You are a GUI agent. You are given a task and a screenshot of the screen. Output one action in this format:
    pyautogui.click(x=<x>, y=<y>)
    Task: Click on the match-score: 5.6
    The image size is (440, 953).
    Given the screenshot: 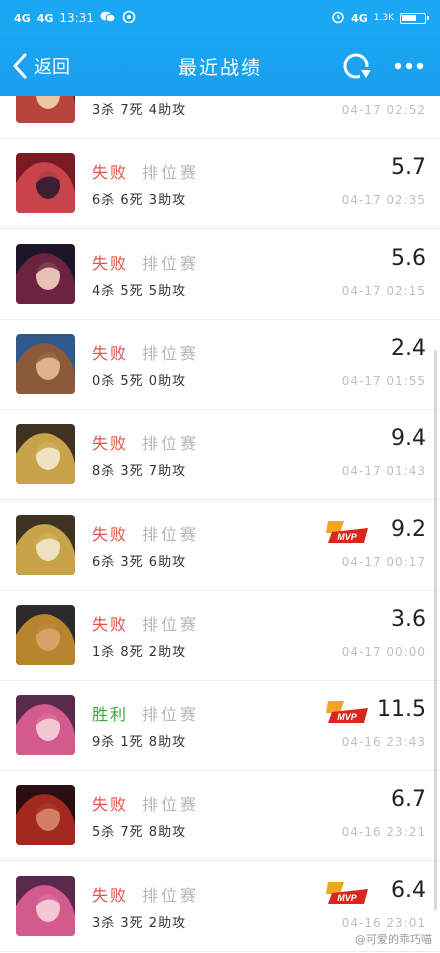 What is the action you would take?
    pyautogui.click(x=408, y=258)
    